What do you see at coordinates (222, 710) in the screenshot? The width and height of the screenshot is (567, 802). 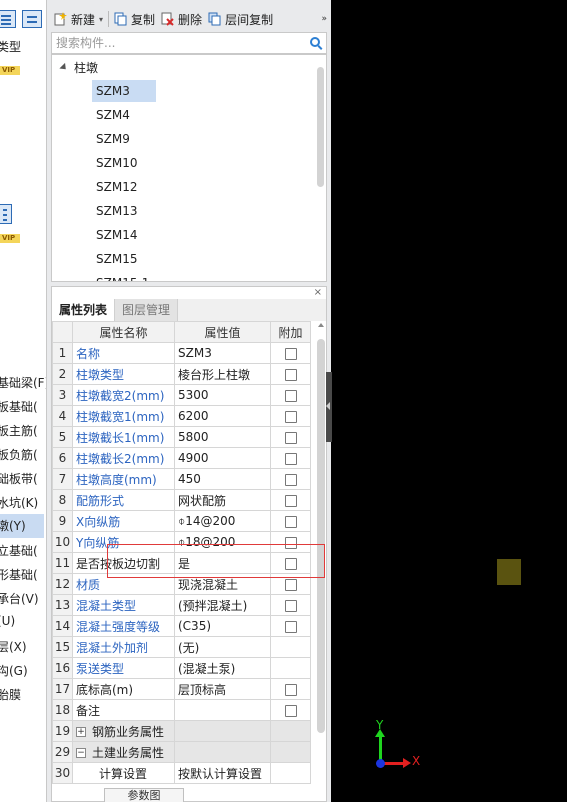 I see `property-value` at bounding box center [222, 710].